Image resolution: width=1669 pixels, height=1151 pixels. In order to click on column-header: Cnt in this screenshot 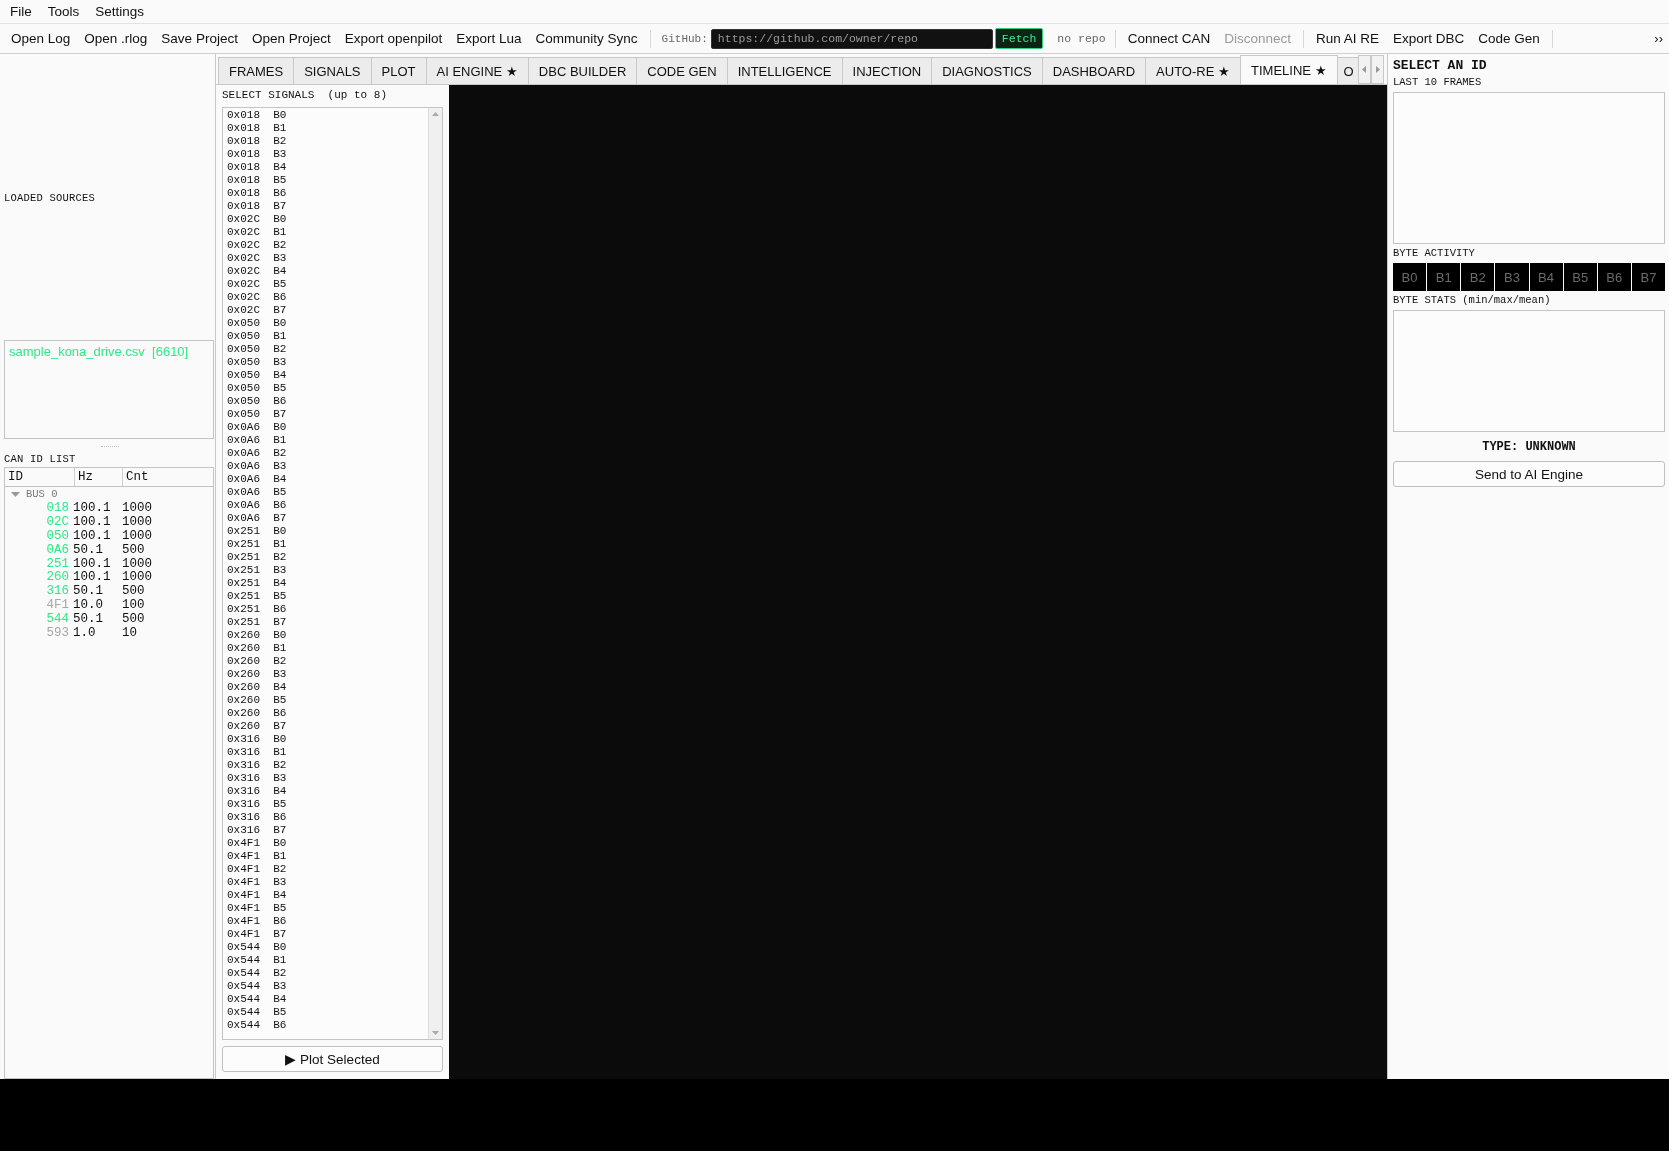, I will do `click(168, 477)`.